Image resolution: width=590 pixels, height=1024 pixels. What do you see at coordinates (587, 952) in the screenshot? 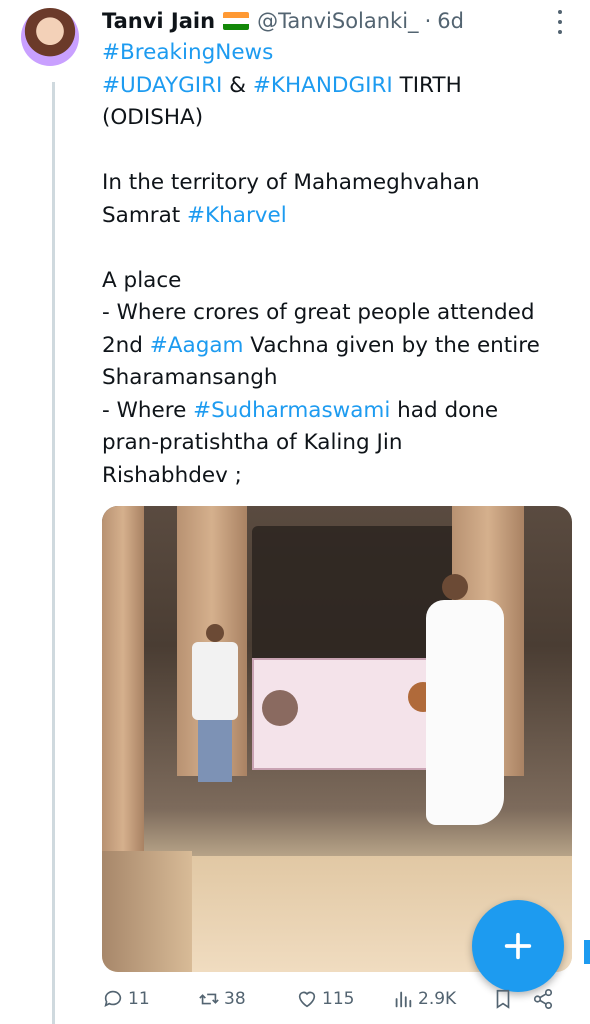
I see `scroll-indicator` at bounding box center [587, 952].